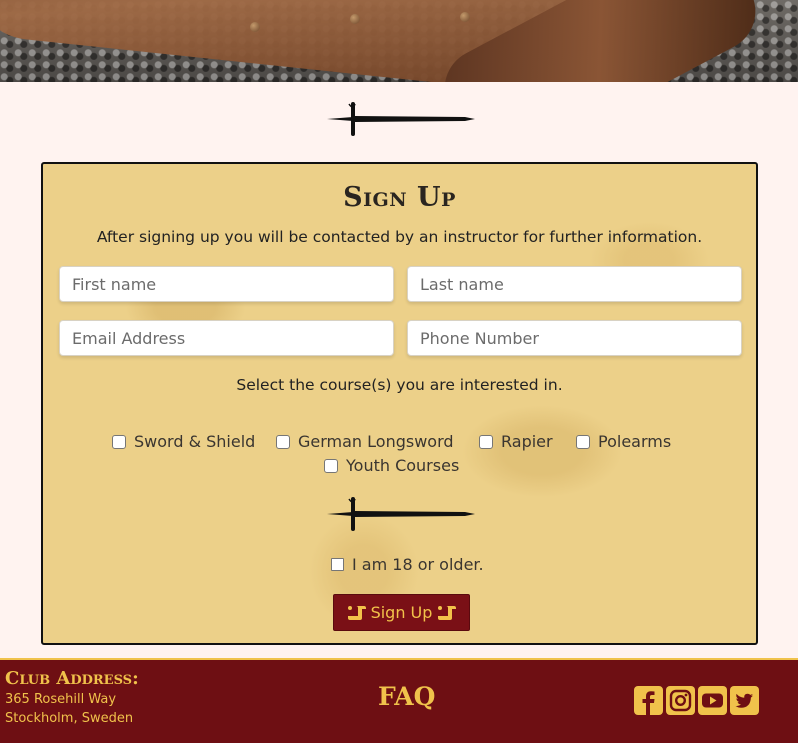 This screenshot has height=743, width=798. I want to click on course-option-rapier: Rapier, so click(516, 441).